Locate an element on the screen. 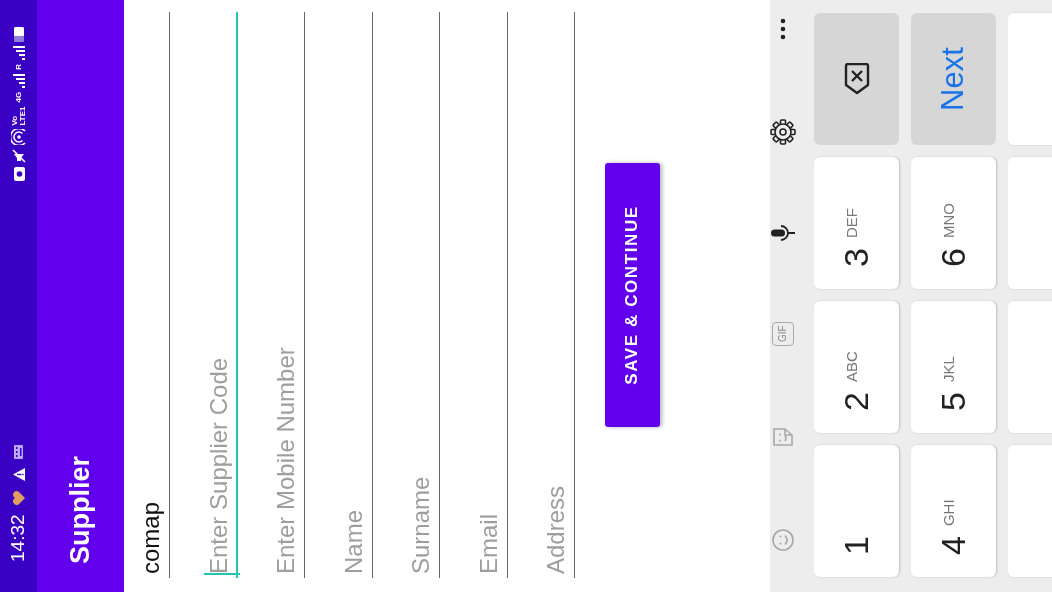 Image resolution: width=1052 pixels, height=592 pixels. heart-icon is located at coordinates (18, 498).